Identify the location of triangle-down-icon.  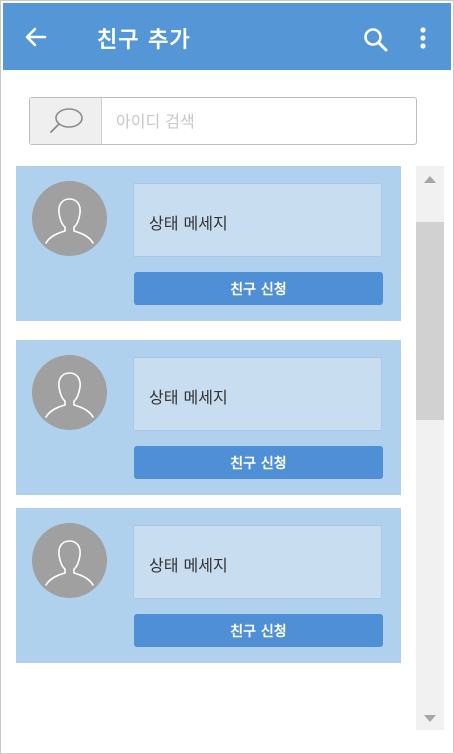
(430, 718).